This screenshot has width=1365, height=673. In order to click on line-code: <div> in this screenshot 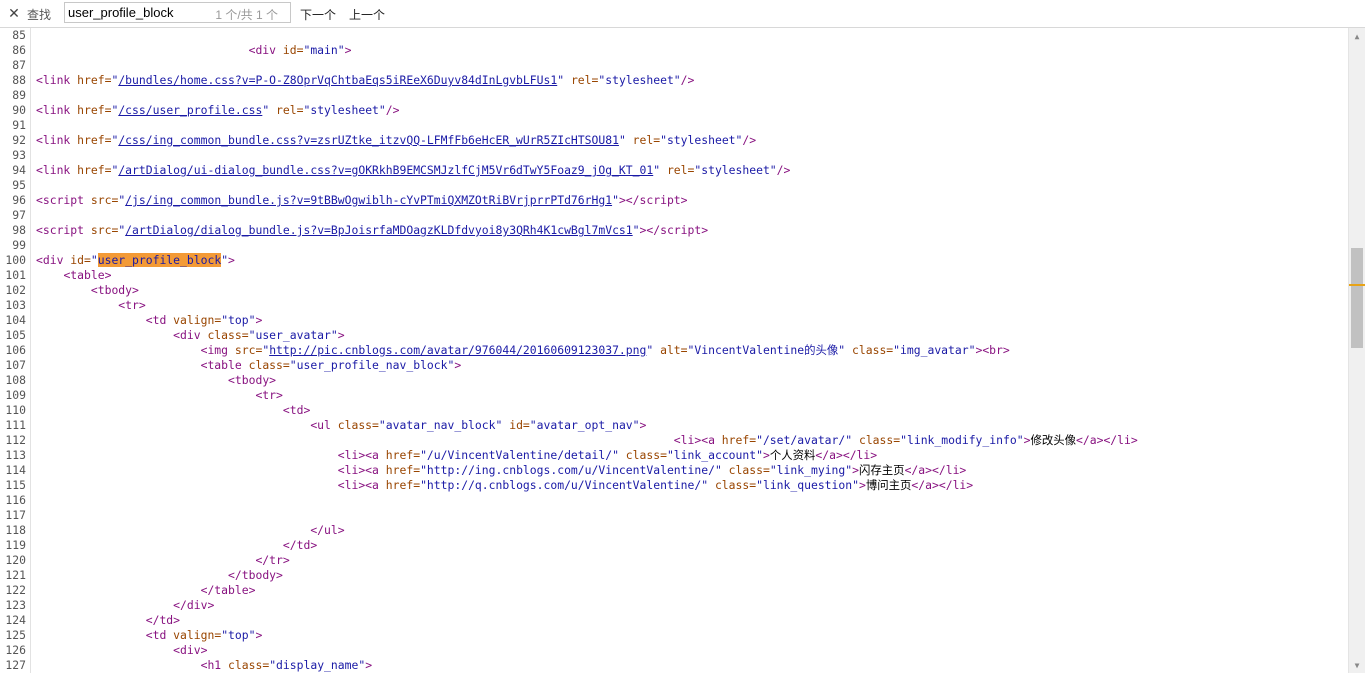, I will do `click(190, 650)`.